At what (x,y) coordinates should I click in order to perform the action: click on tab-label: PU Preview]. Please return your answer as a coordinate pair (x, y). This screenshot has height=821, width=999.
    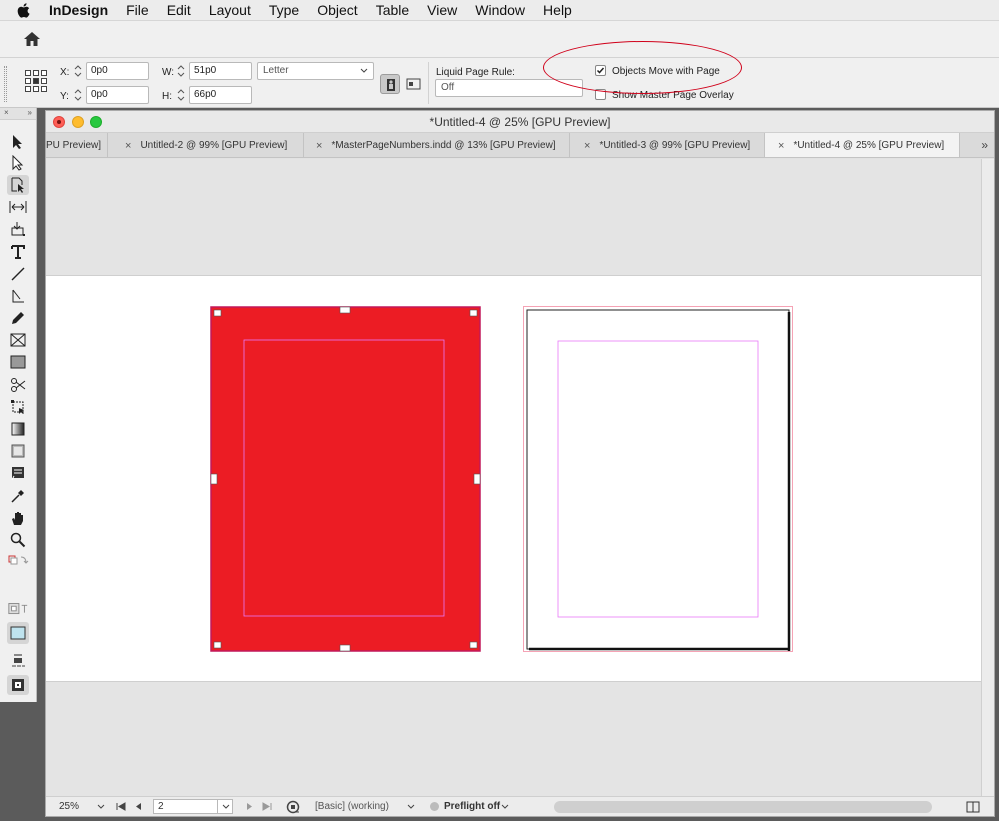
    Looking at the image, I should click on (74, 145).